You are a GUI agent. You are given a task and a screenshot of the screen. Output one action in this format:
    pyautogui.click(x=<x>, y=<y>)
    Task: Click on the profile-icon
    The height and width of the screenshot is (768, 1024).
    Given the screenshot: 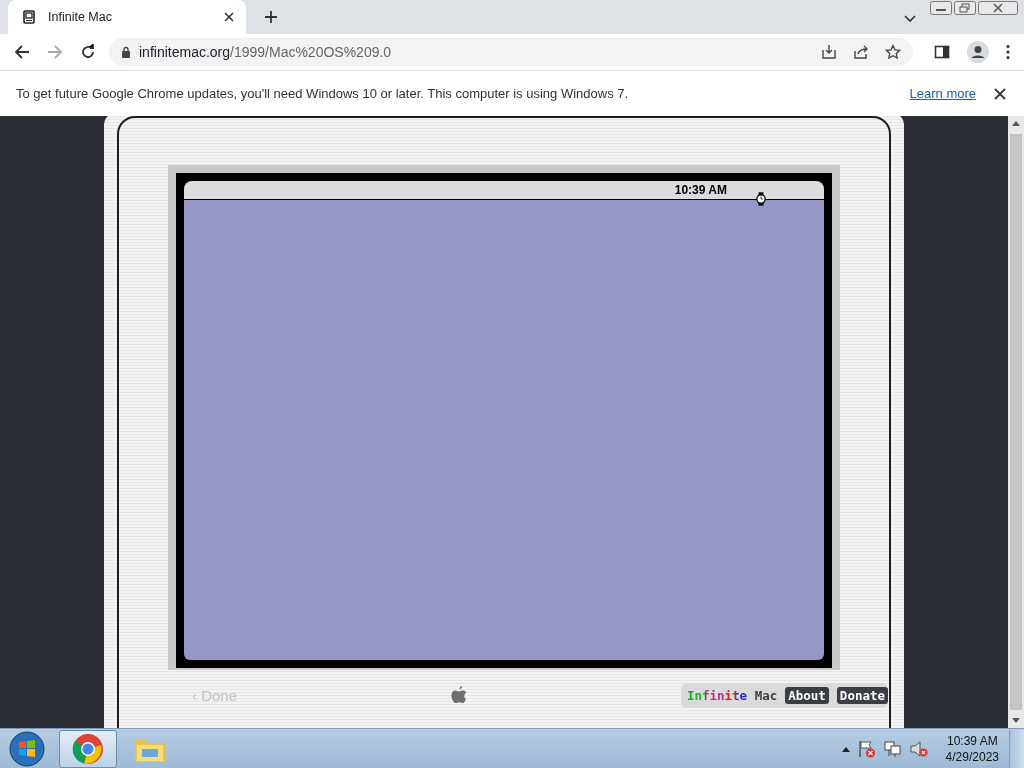 What is the action you would take?
    pyautogui.click(x=978, y=52)
    